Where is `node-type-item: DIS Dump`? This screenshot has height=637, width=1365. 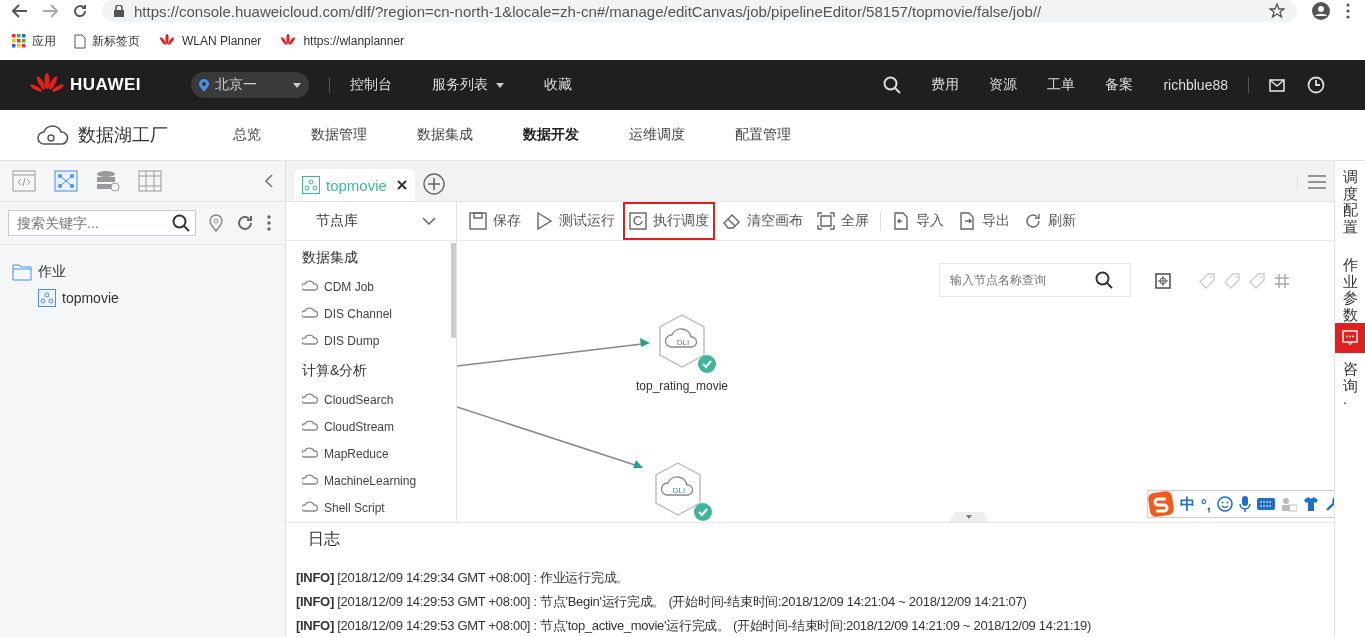 node-type-item: DIS Dump is located at coordinates (371, 340).